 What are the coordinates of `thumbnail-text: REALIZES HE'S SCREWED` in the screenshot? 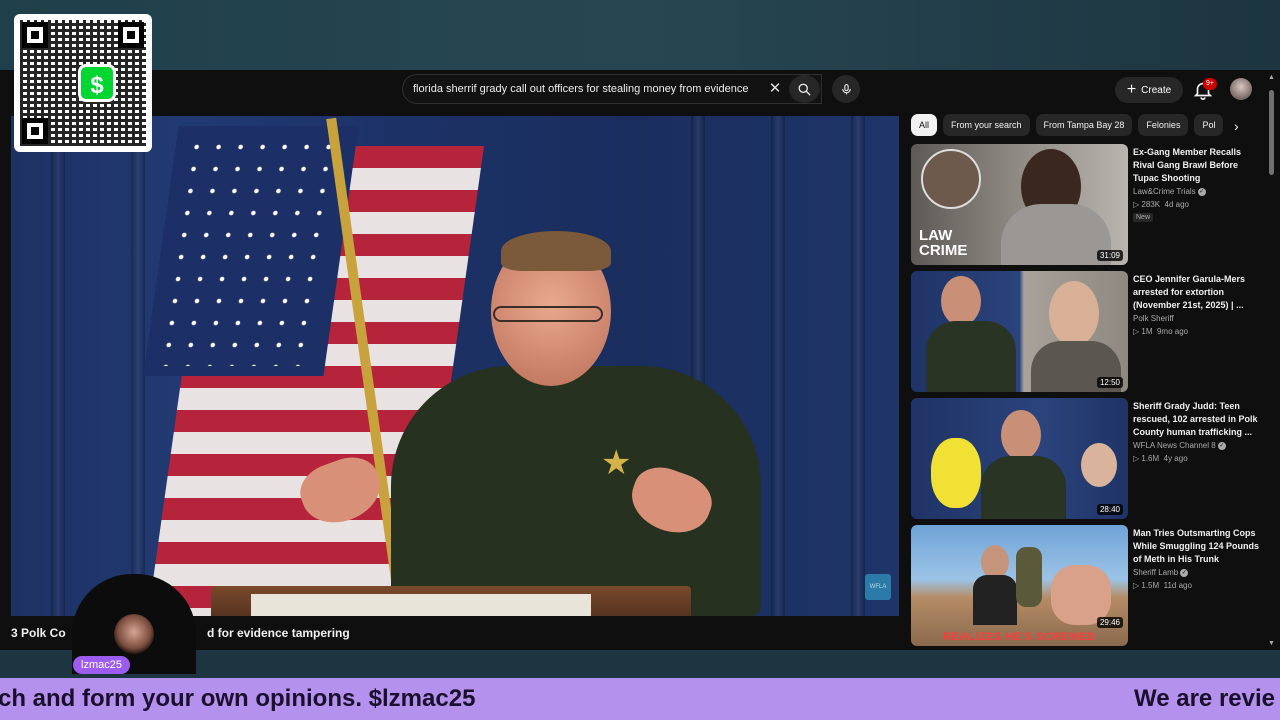 It's located at (1019, 637).